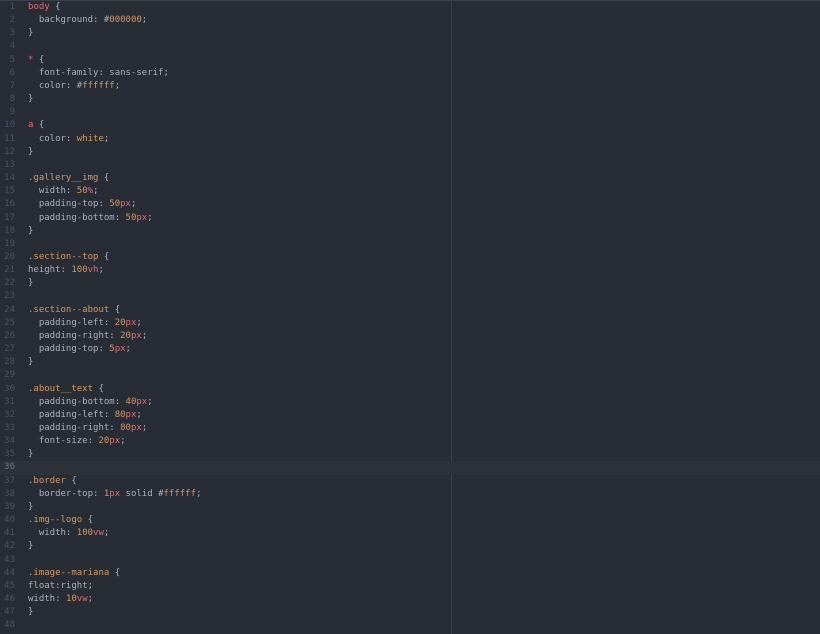 This screenshot has height=634, width=820. Describe the element at coordinates (410, 428) in the screenshot. I see `code-line: 33 padding-right: 80px;` at that location.